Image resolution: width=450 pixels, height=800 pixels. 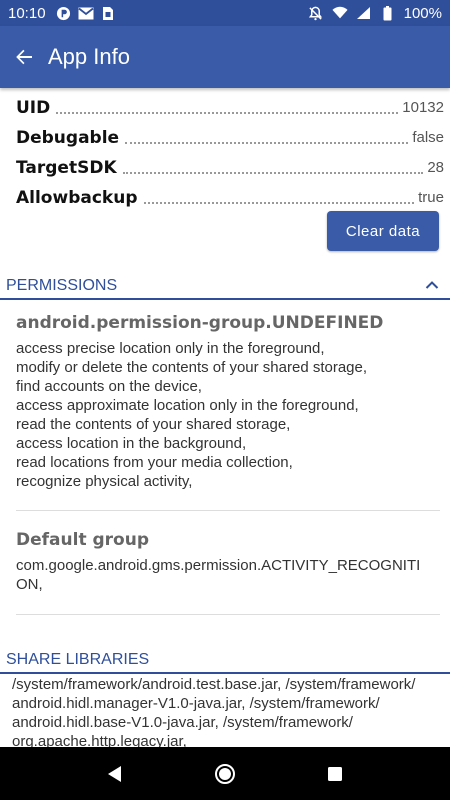 I want to click on arrow-back-icon, so click(x=24, y=57).